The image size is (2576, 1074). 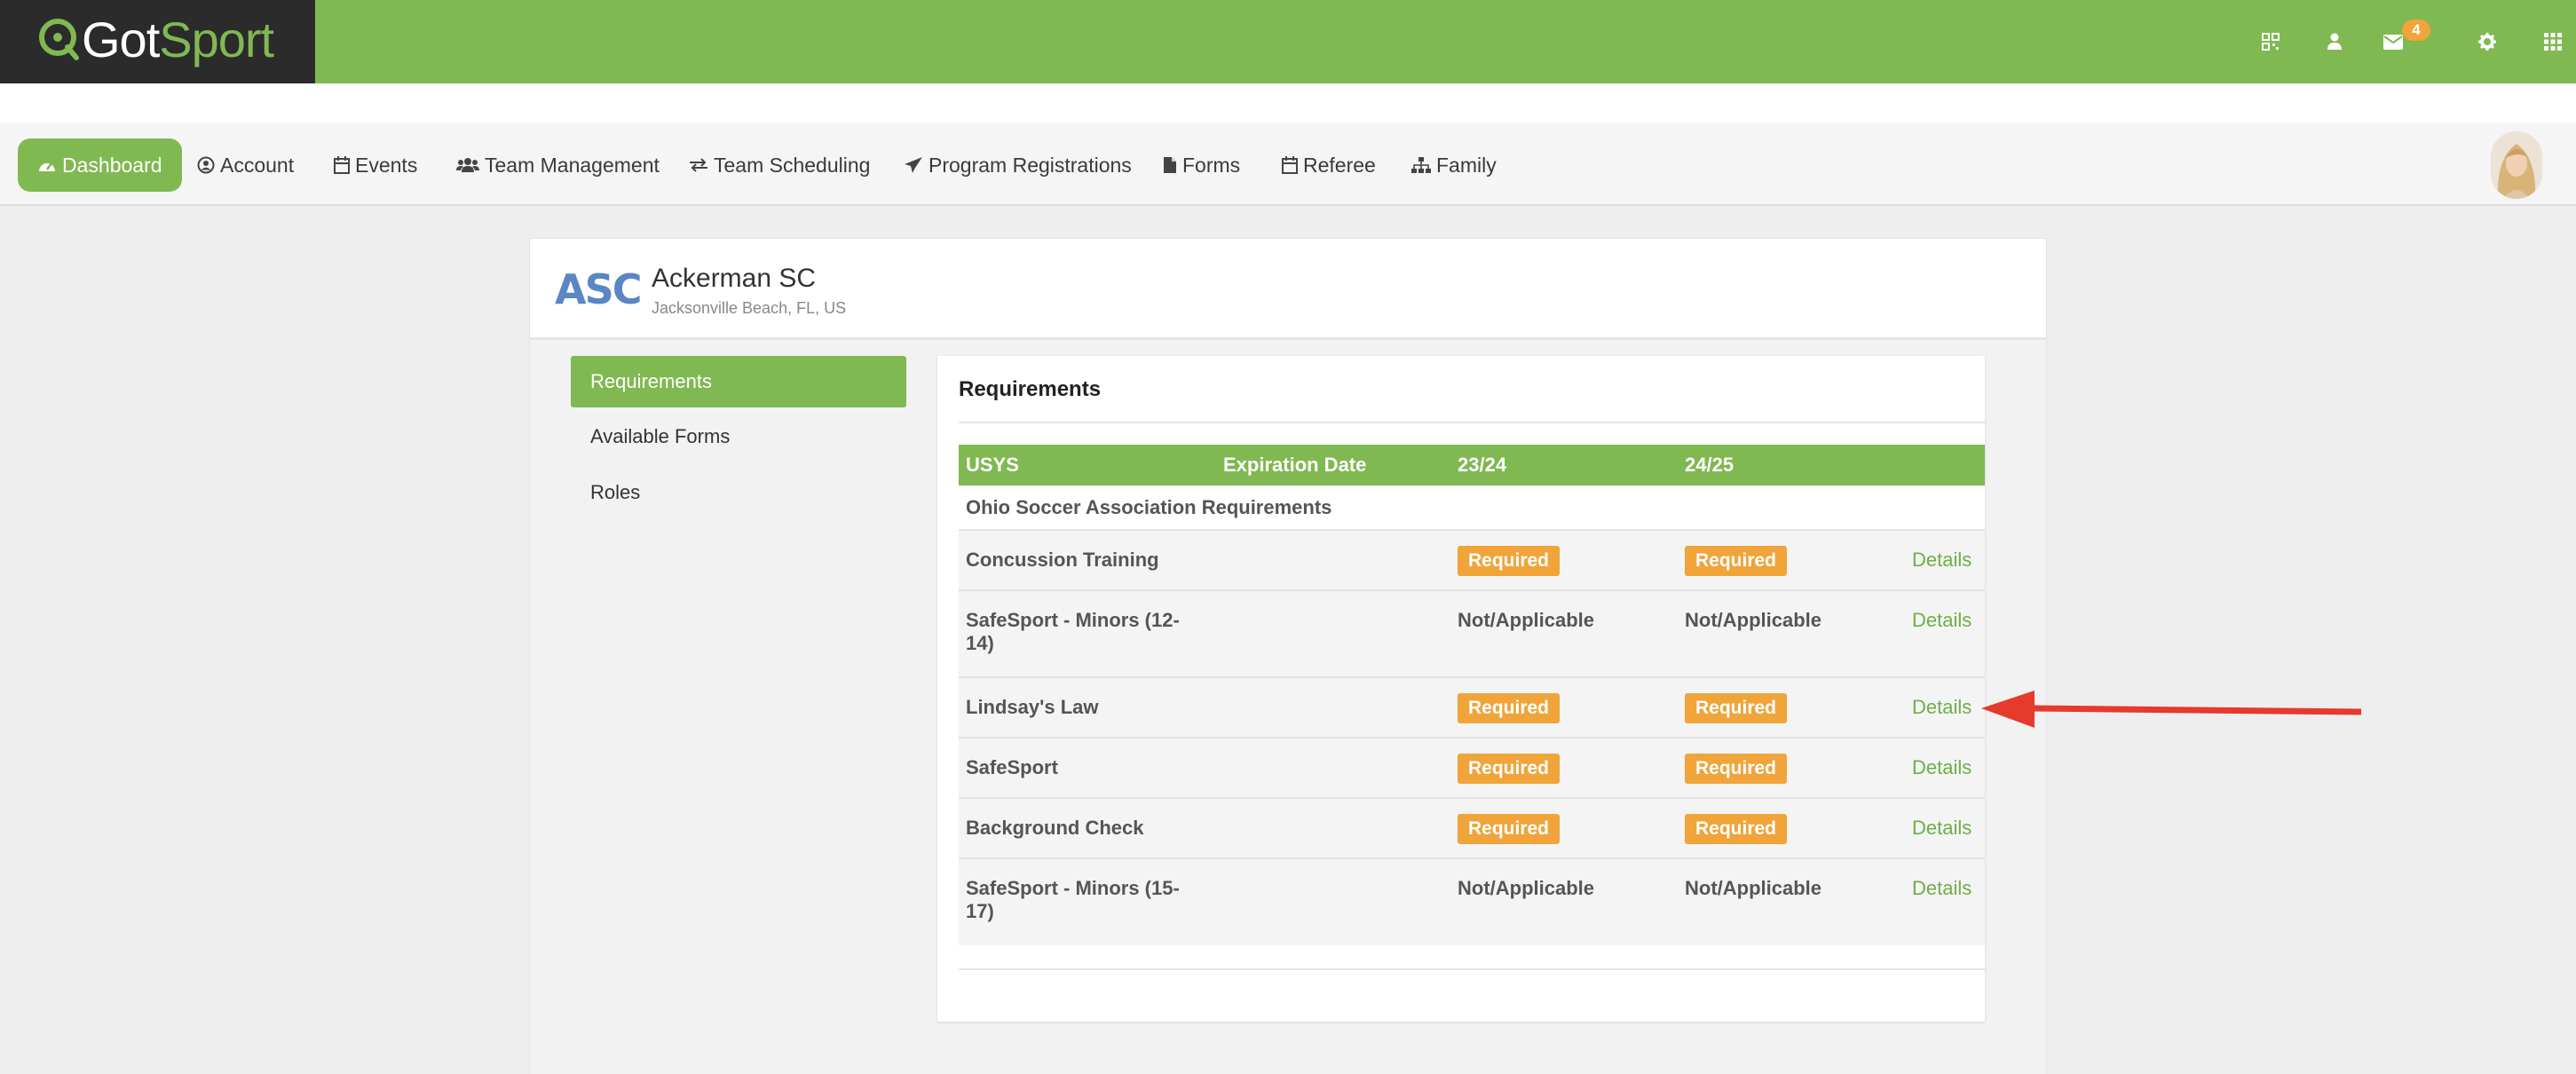 I want to click on logo: GotSport, so click(x=157, y=41).